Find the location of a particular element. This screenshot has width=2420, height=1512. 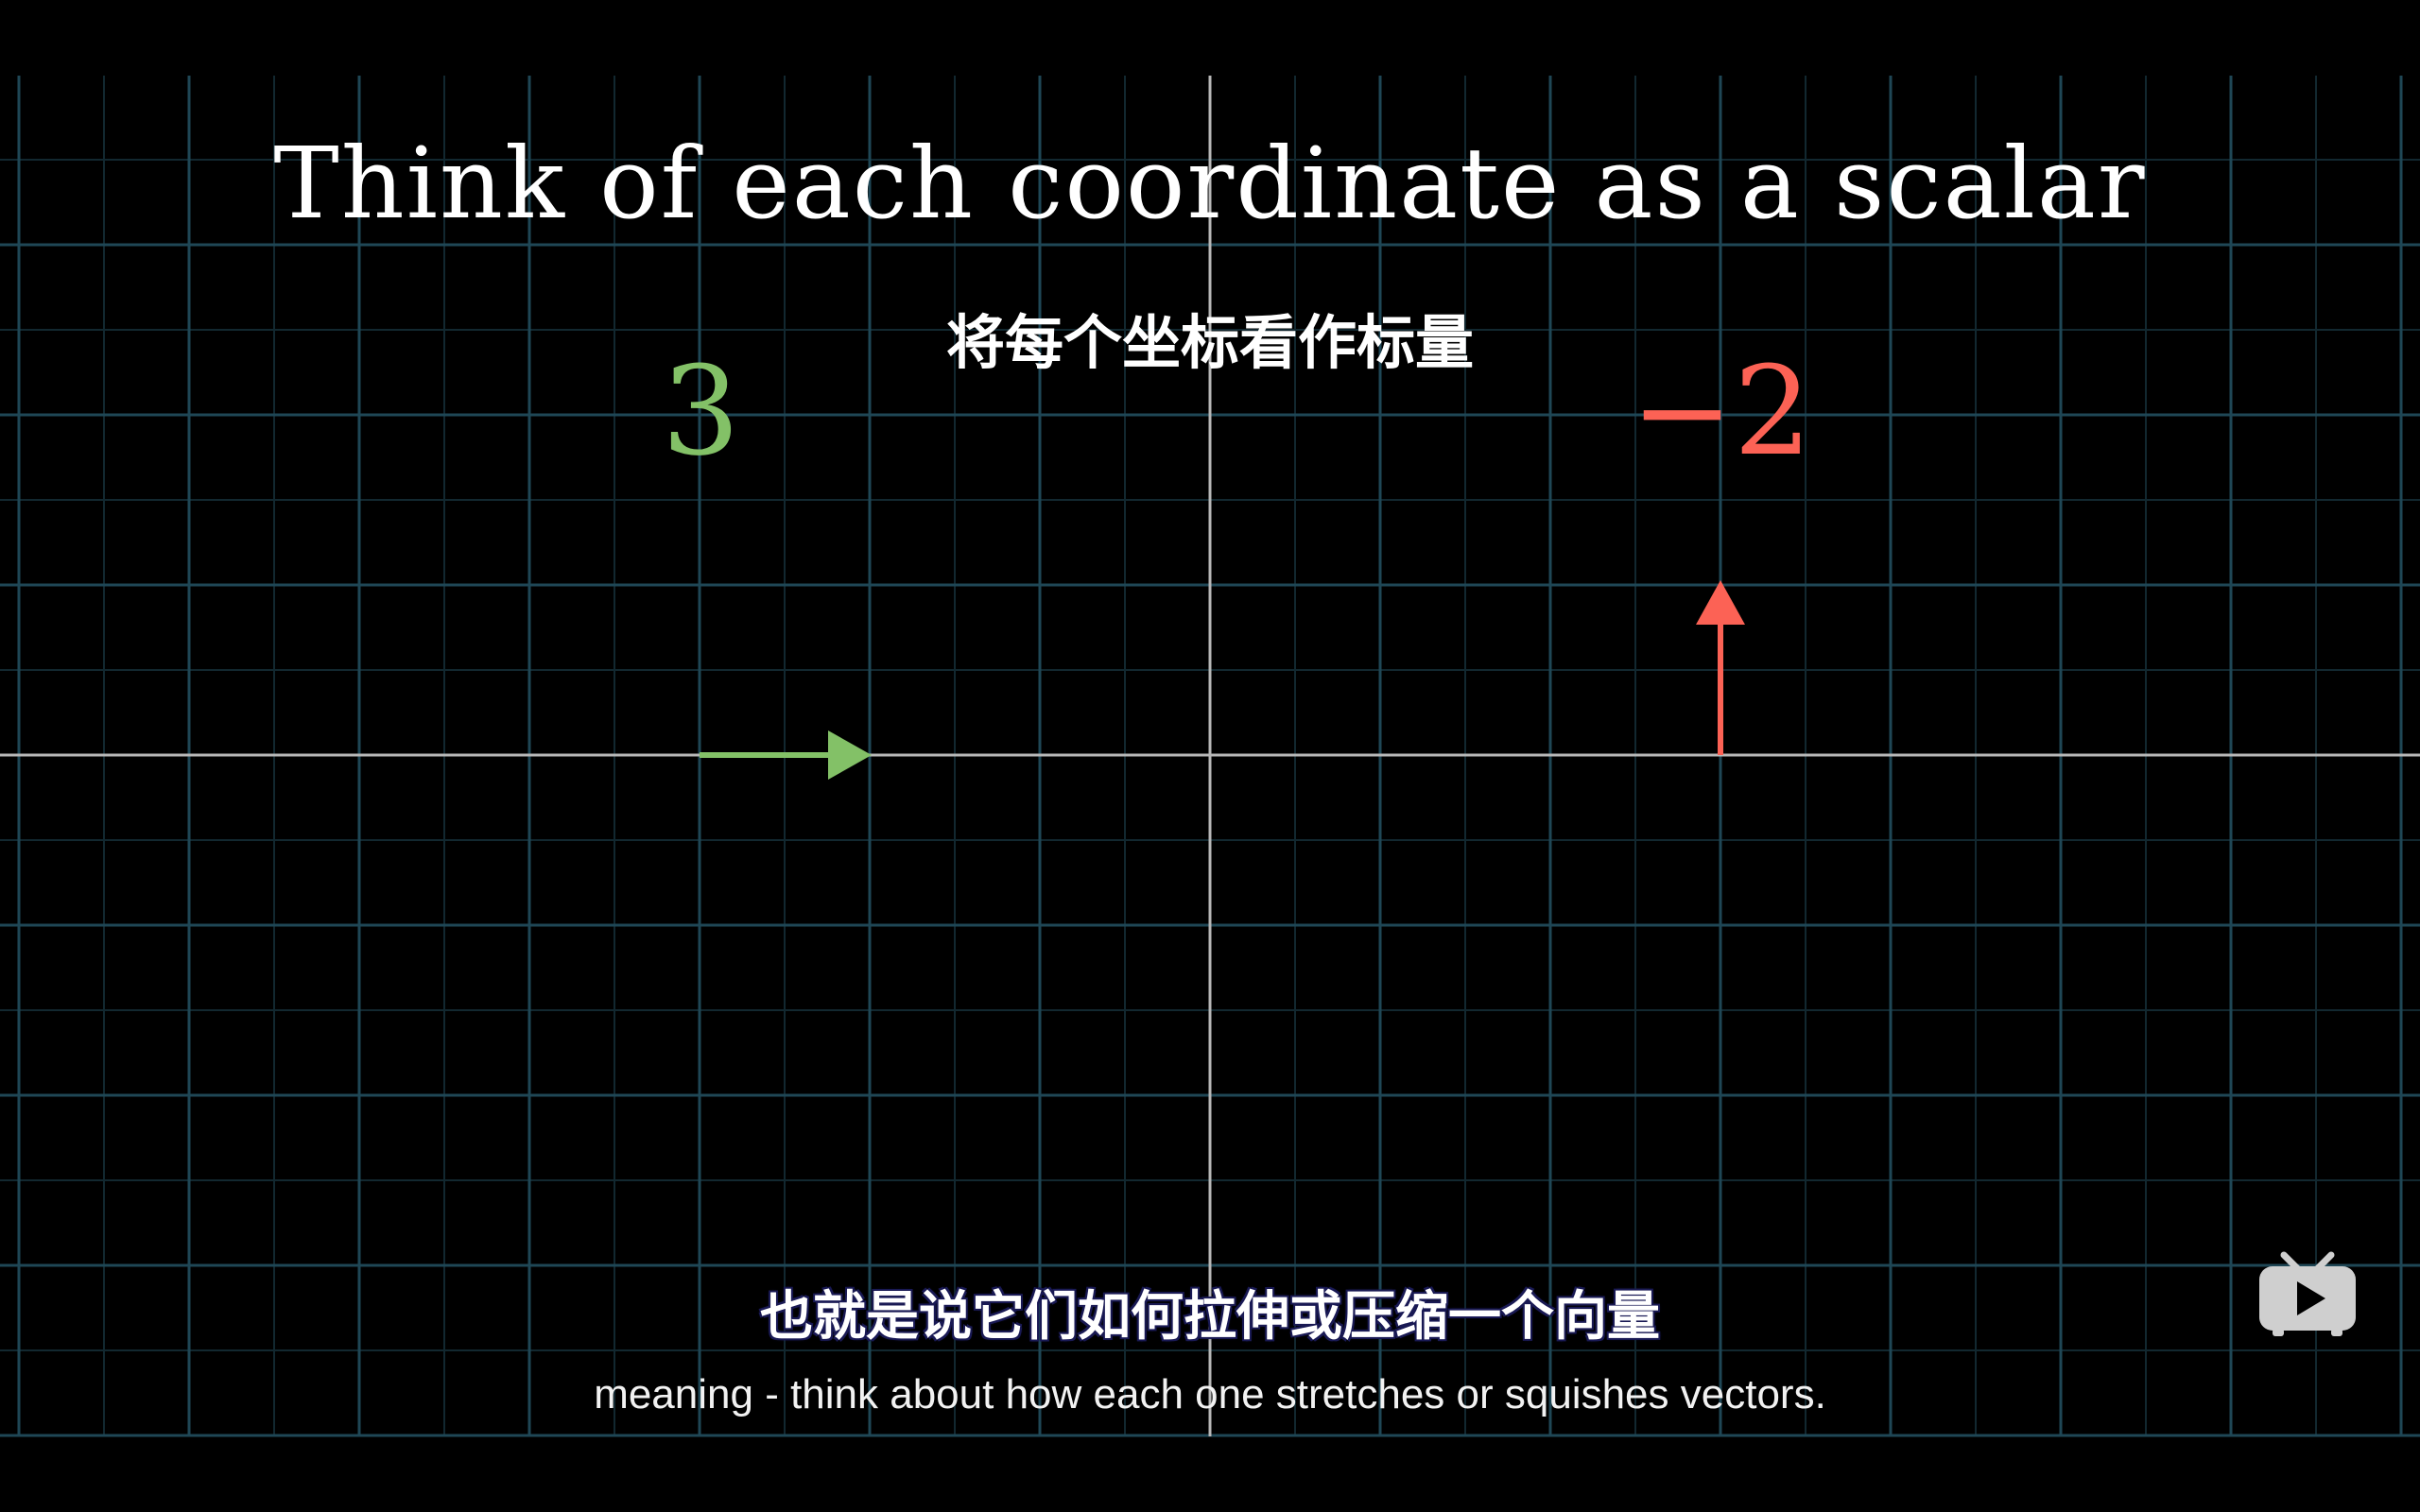

subtitle-chinese: 也就是说它们如何拉伸或压缩一个向量 is located at coordinates (1210, 1317).